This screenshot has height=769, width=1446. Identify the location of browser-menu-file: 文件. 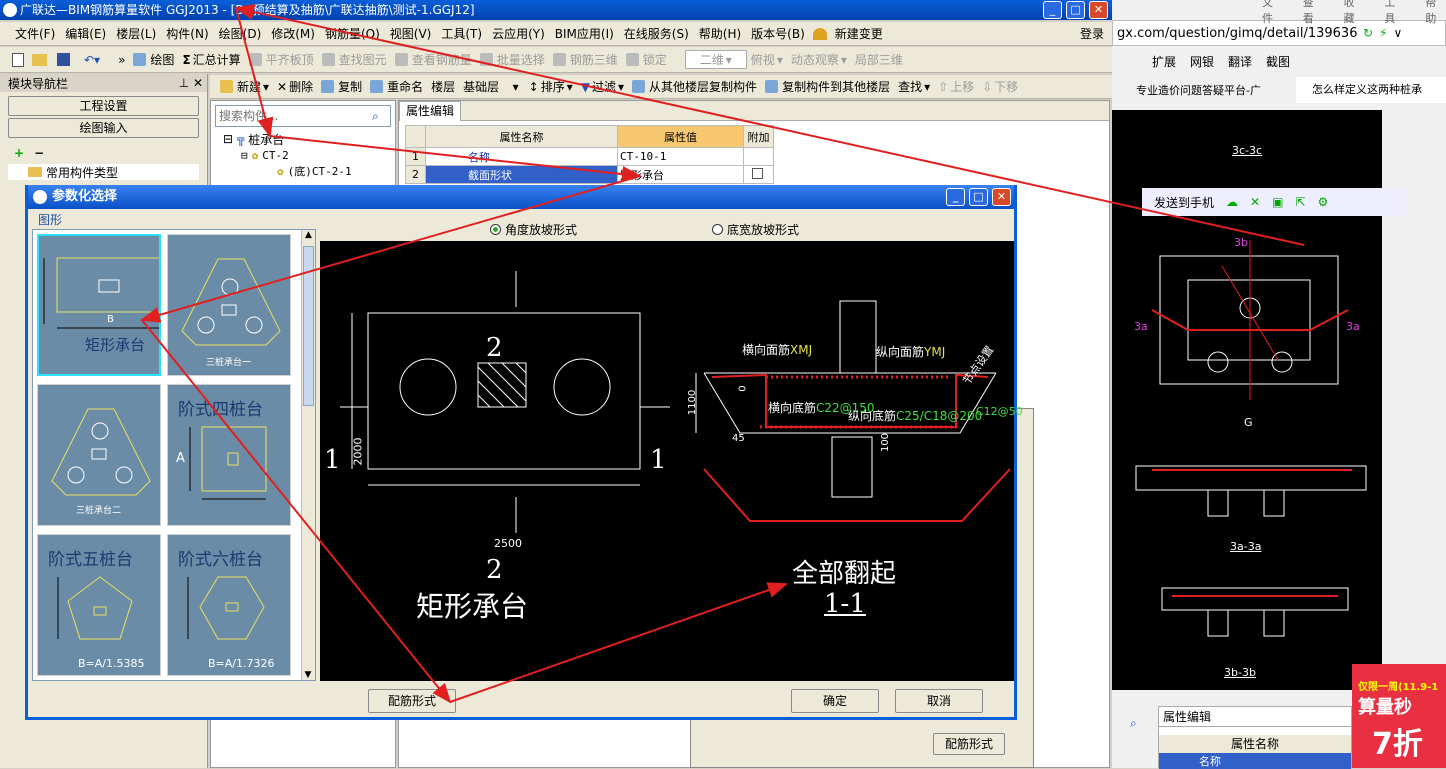
(1272, 13).